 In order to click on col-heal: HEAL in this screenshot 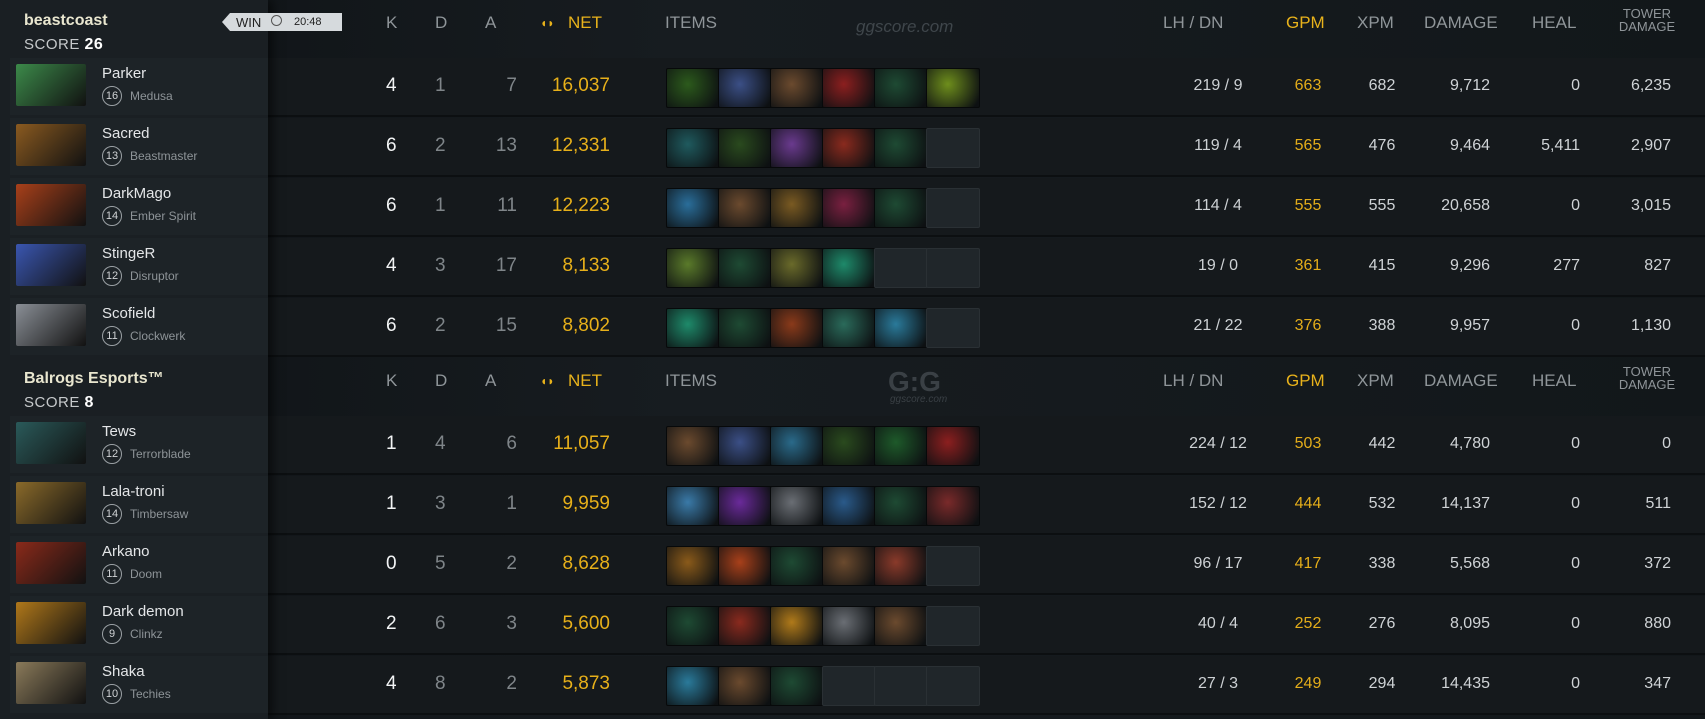, I will do `click(1554, 22)`.